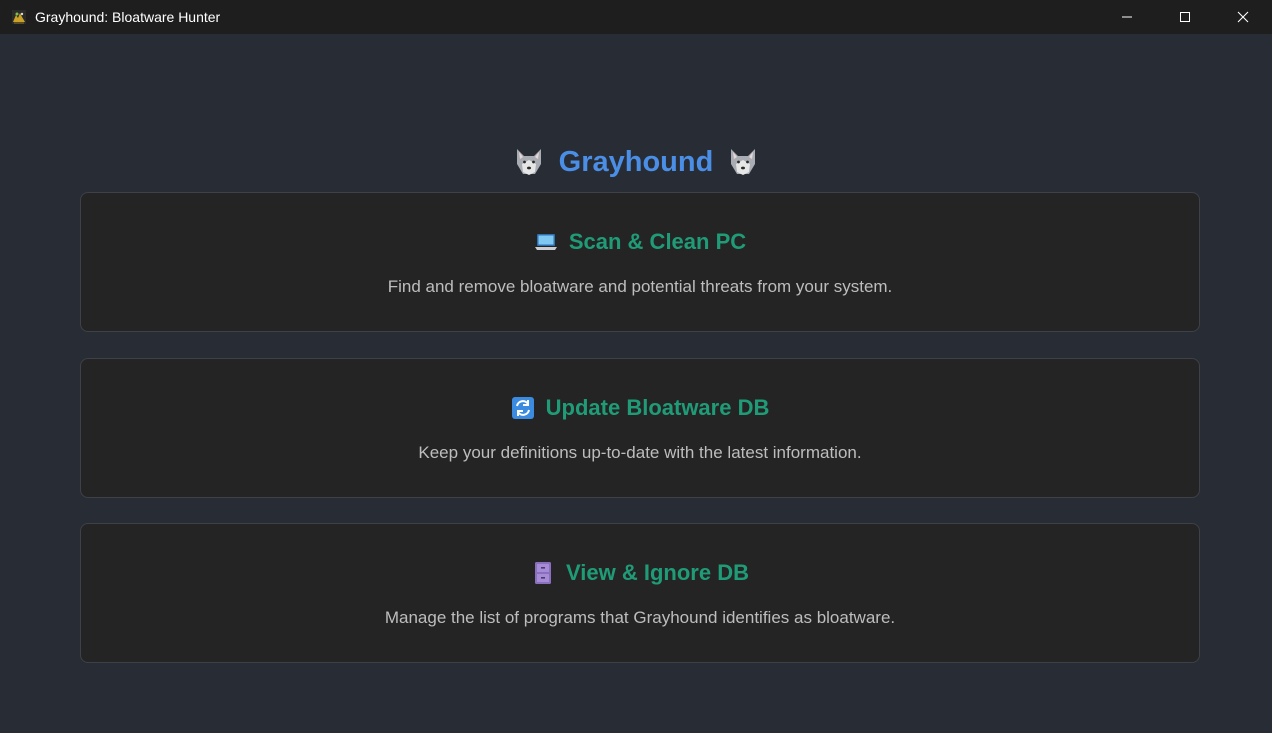 The image size is (1272, 733). What do you see at coordinates (636, 17) in the screenshot?
I see `title-bar: Grayhound: Bloatware Hunter` at bounding box center [636, 17].